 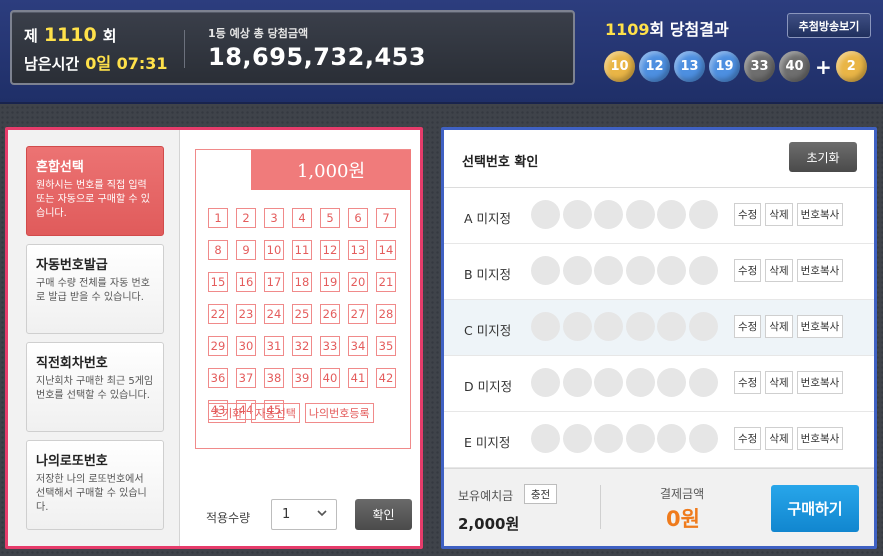 What do you see at coordinates (823, 157) in the screenshot?
I see `reset-button: 초기화` at bounding box center [823, 157].